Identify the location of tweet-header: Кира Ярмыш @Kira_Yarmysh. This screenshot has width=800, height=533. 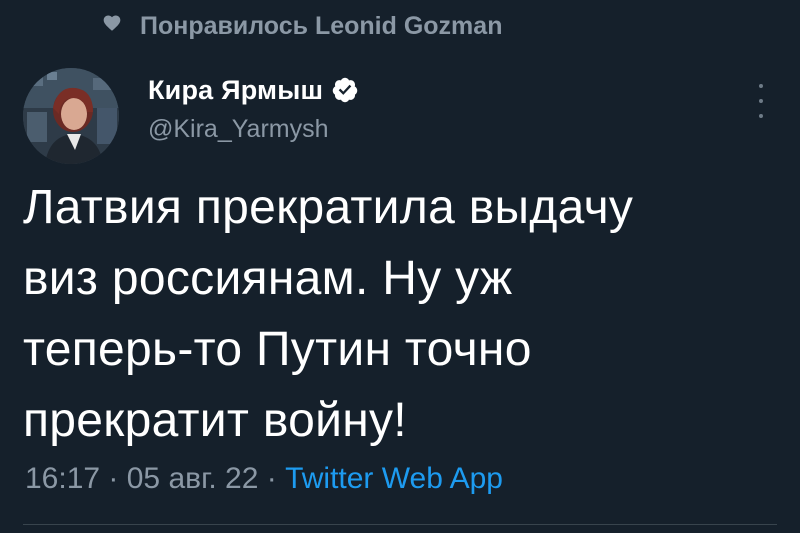
(454, 107).